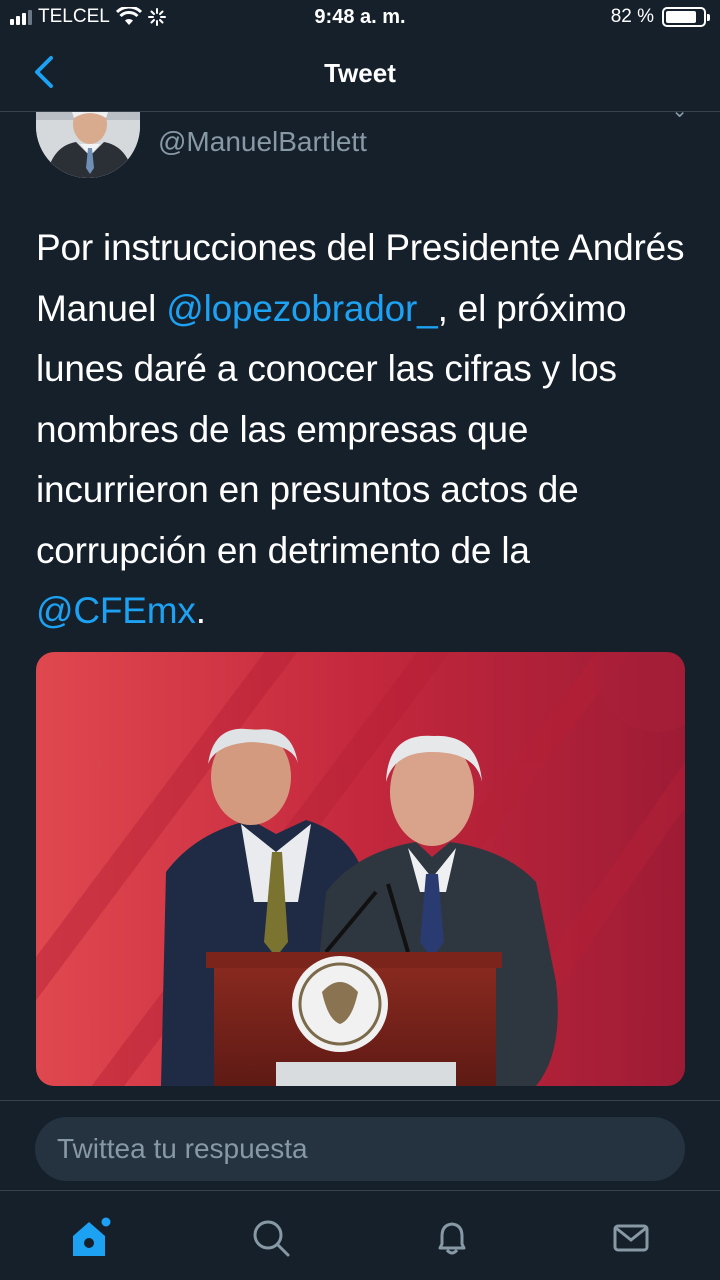 Image resolution: width=720 pixels, height=1280 pixels. What do you see at coordinates (681, 17) in the screenshot?
I see `battery-fill` at bounding box center [681, 17].